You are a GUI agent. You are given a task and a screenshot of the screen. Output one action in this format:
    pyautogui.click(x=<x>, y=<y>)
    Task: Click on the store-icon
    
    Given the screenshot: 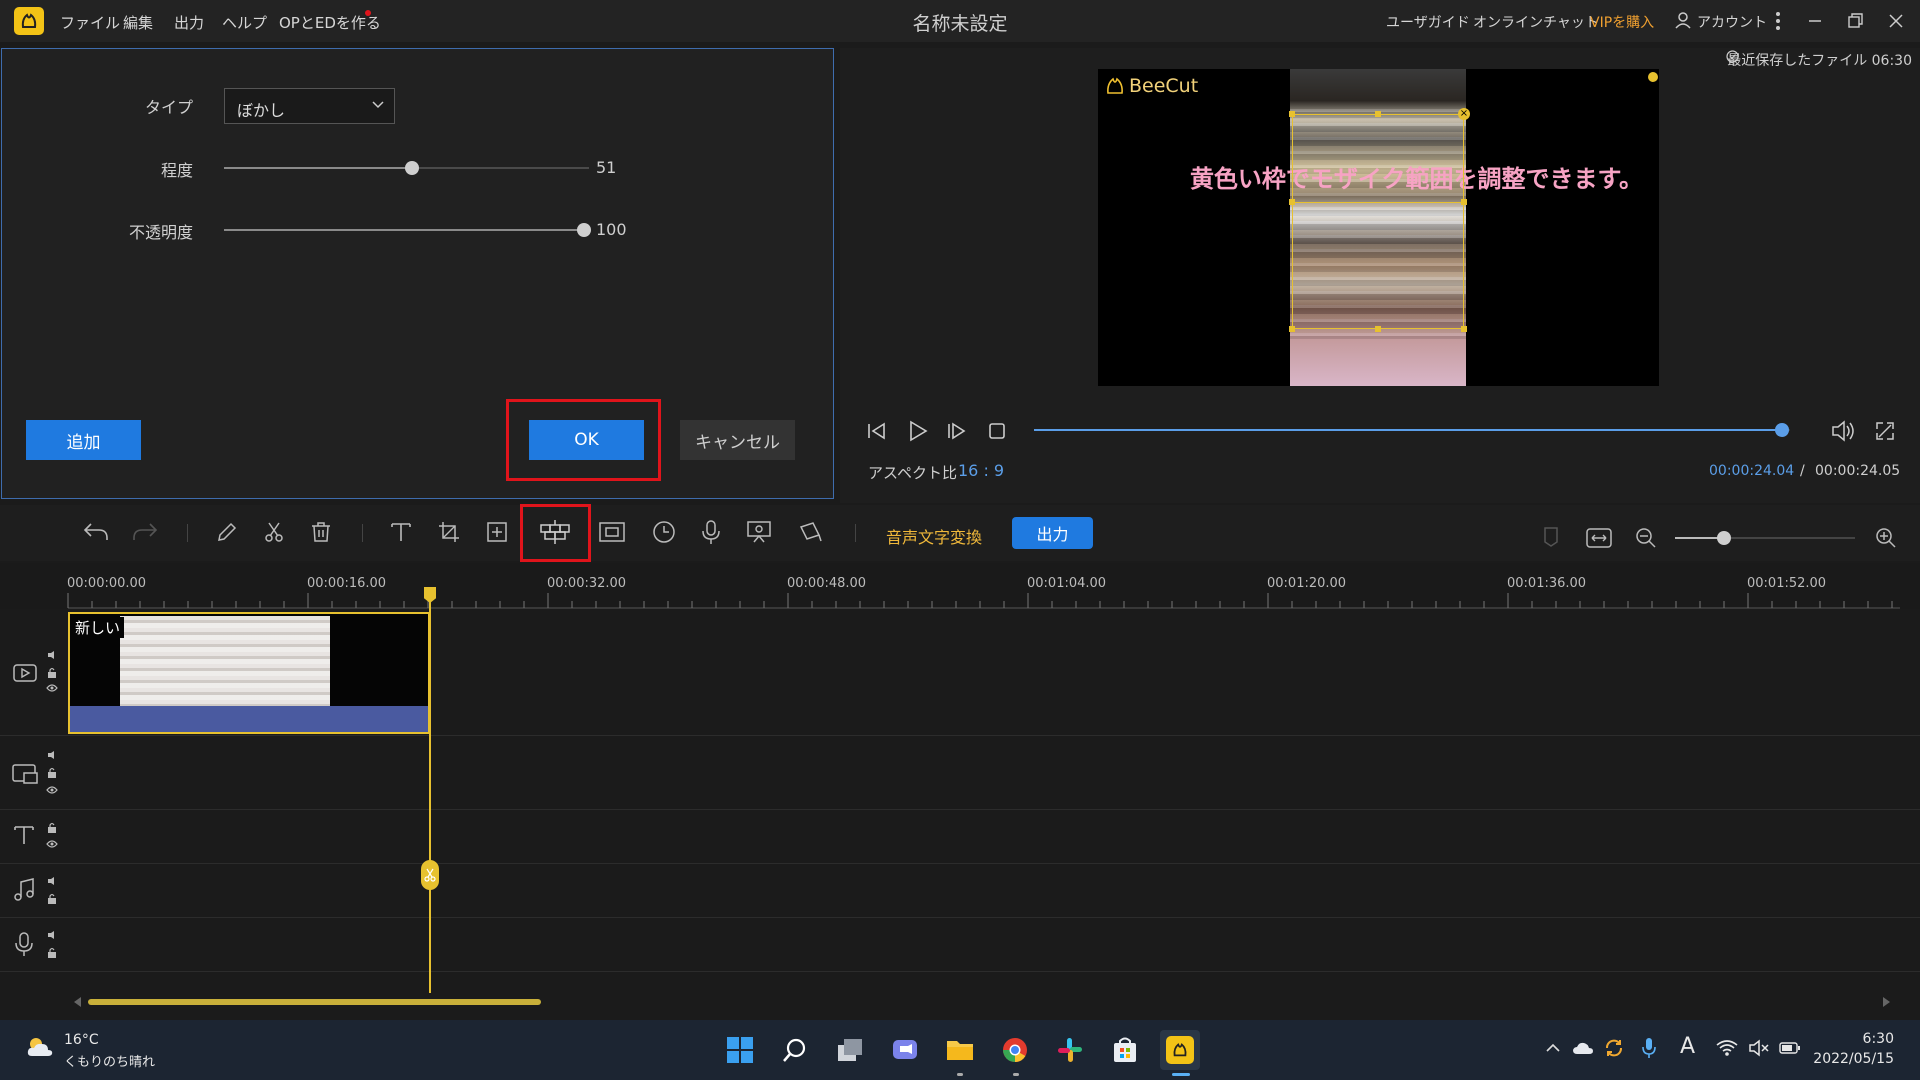 What is the action you would take?
    pyautogui.click(x=1125, y=1050)
    